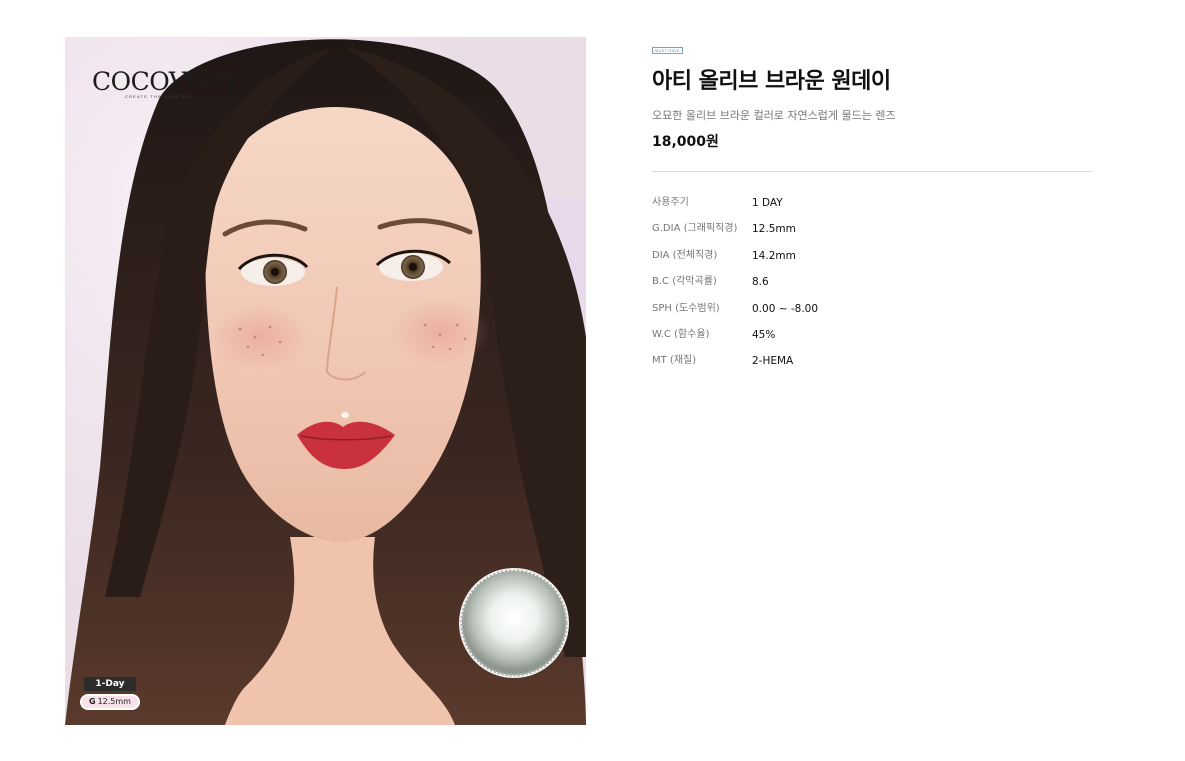 The image size is (1185, 761). Describe the element at coordinates (773, 361) in the screenshot. I see `spec-value: 2-HEMA` at that location.